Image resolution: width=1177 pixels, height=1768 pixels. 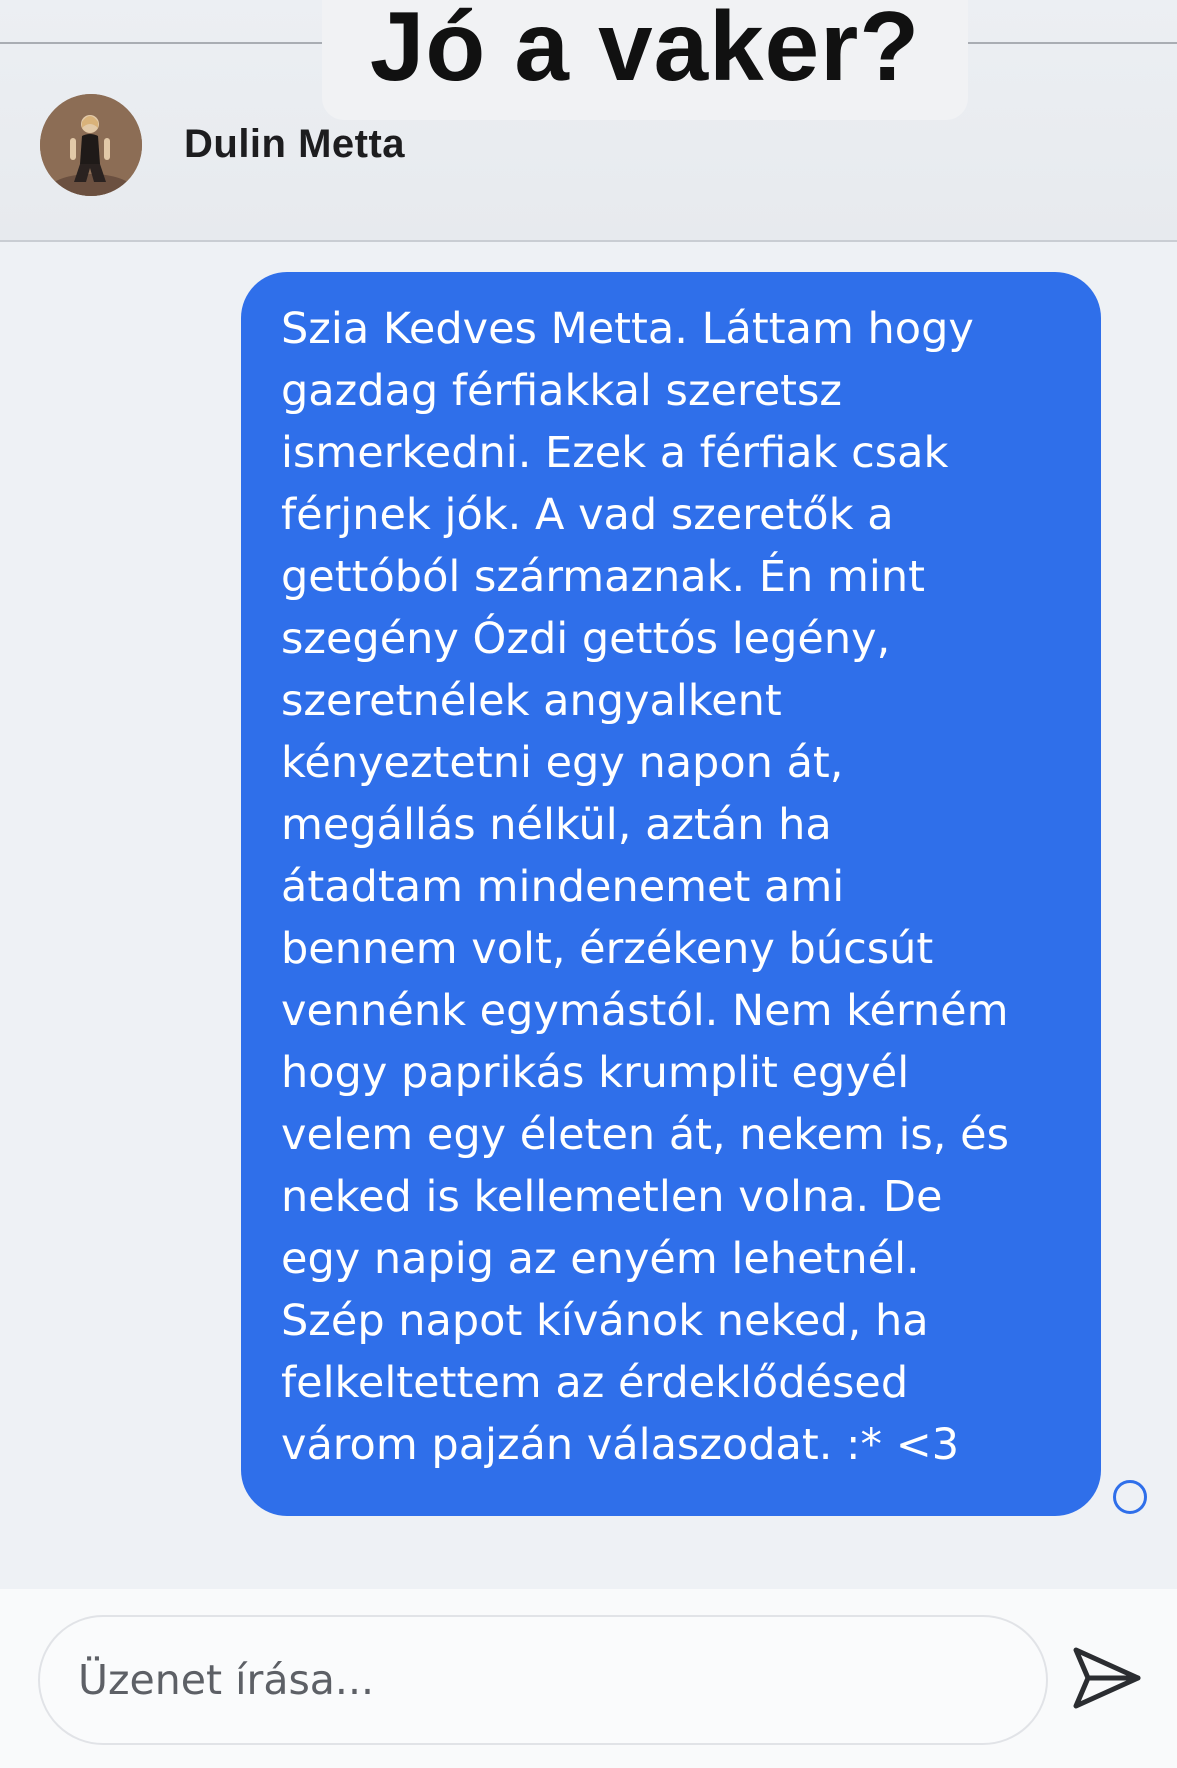 I want to click on contact-avatar, so click(x=91, y=145).